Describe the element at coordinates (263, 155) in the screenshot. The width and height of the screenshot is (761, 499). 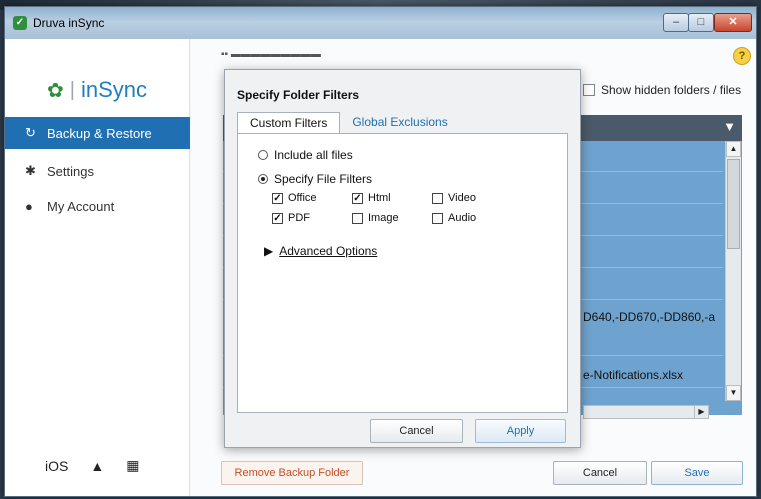
I see `include-all-radio` at that location.